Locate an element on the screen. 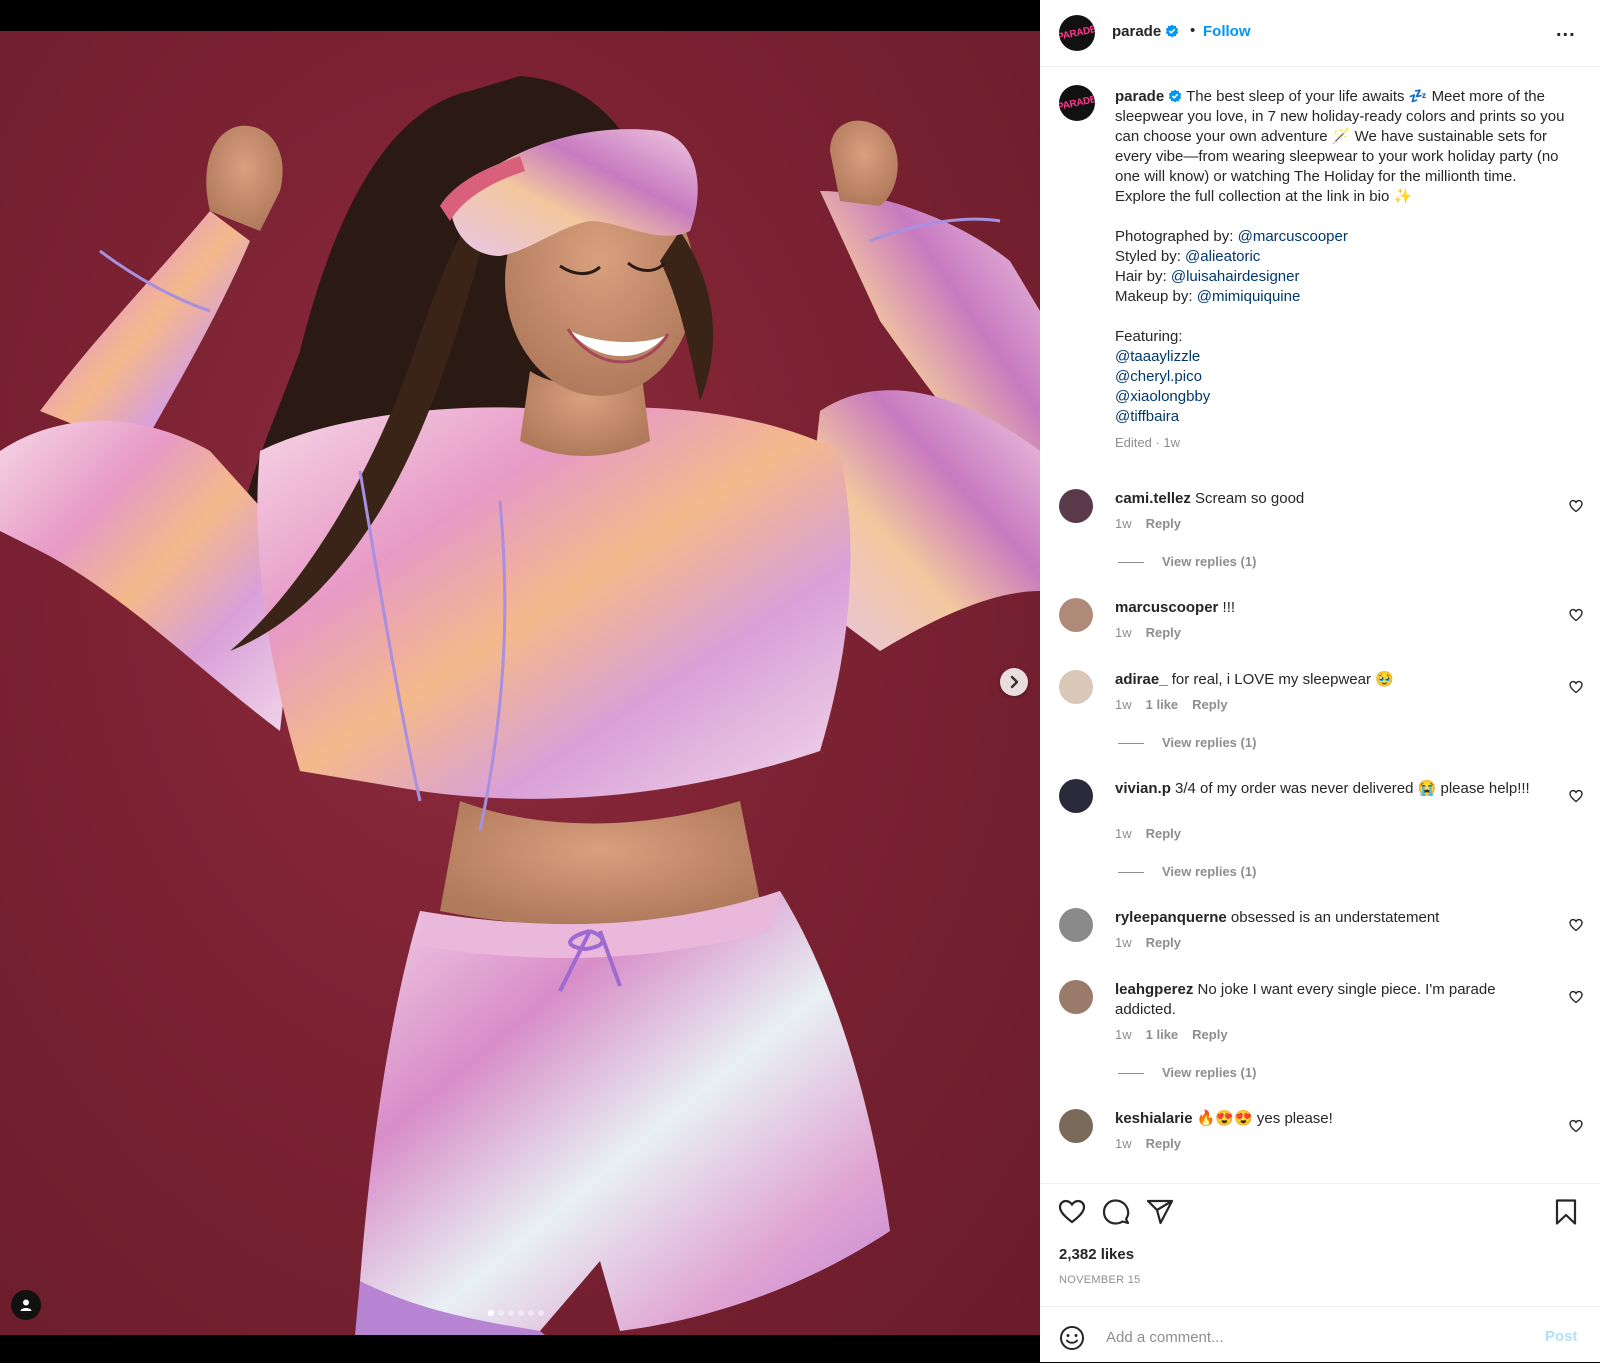 This screenshot has height=1363, width=1600. caption-author-avatar: PARADE is located at coordinates (1077, 103).